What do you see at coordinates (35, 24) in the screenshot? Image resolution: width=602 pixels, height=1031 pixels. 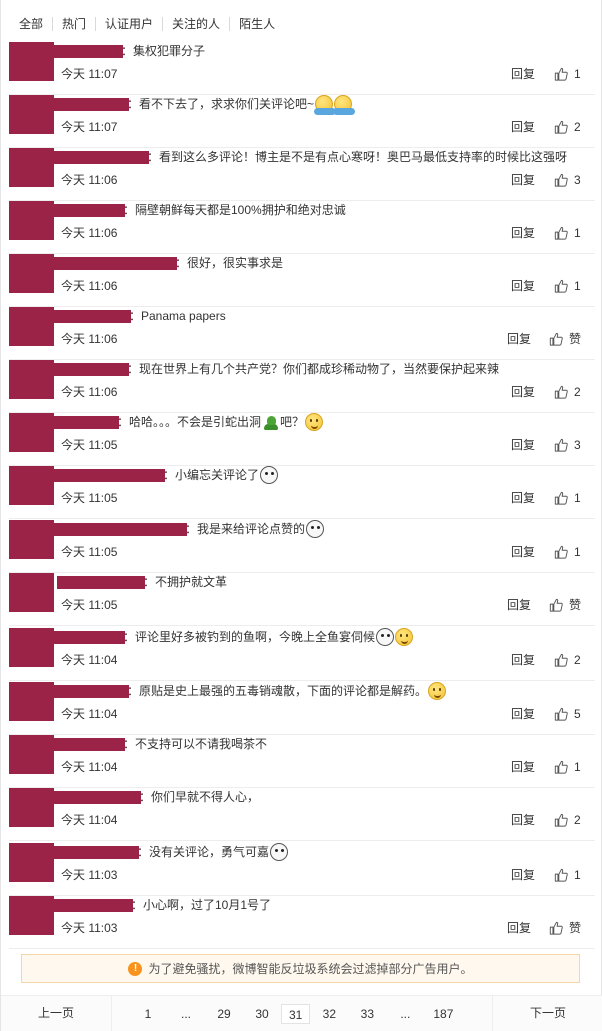 I see `tab-all: 全部` at bounding box center [35, 24].